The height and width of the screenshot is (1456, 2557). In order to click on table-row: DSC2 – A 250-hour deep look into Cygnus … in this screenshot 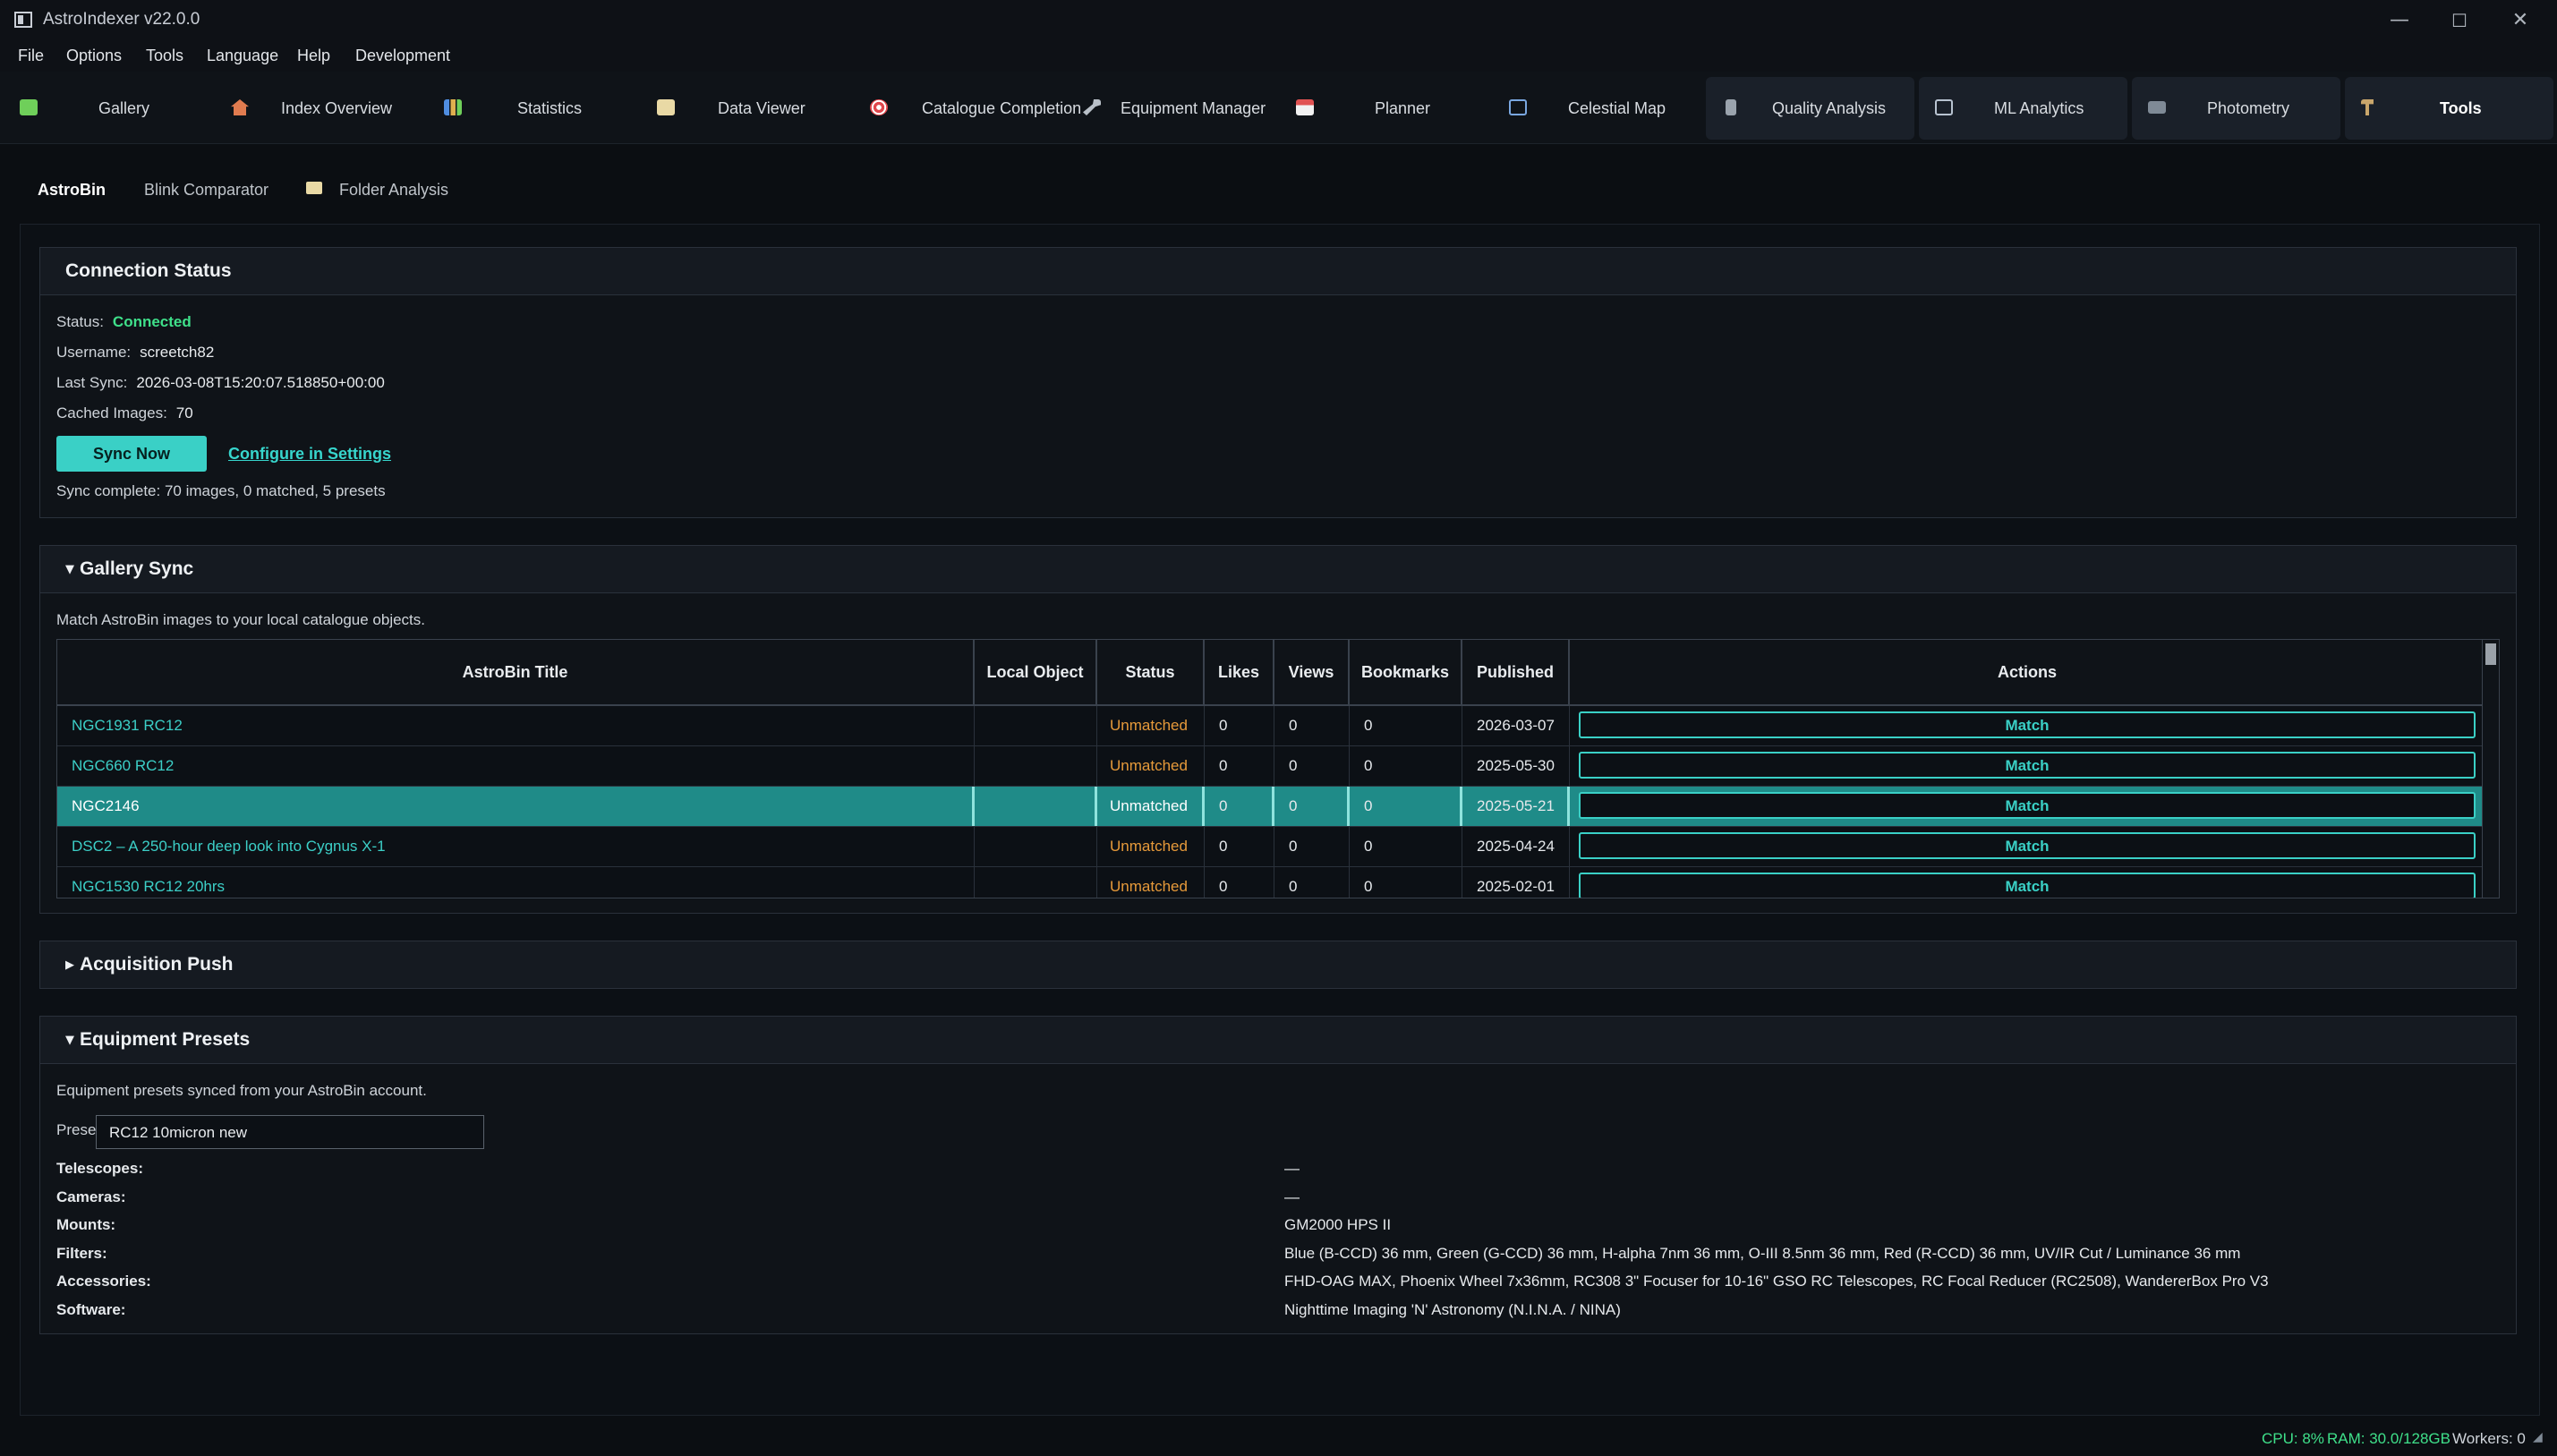, I will do `click(1271, 847)`.